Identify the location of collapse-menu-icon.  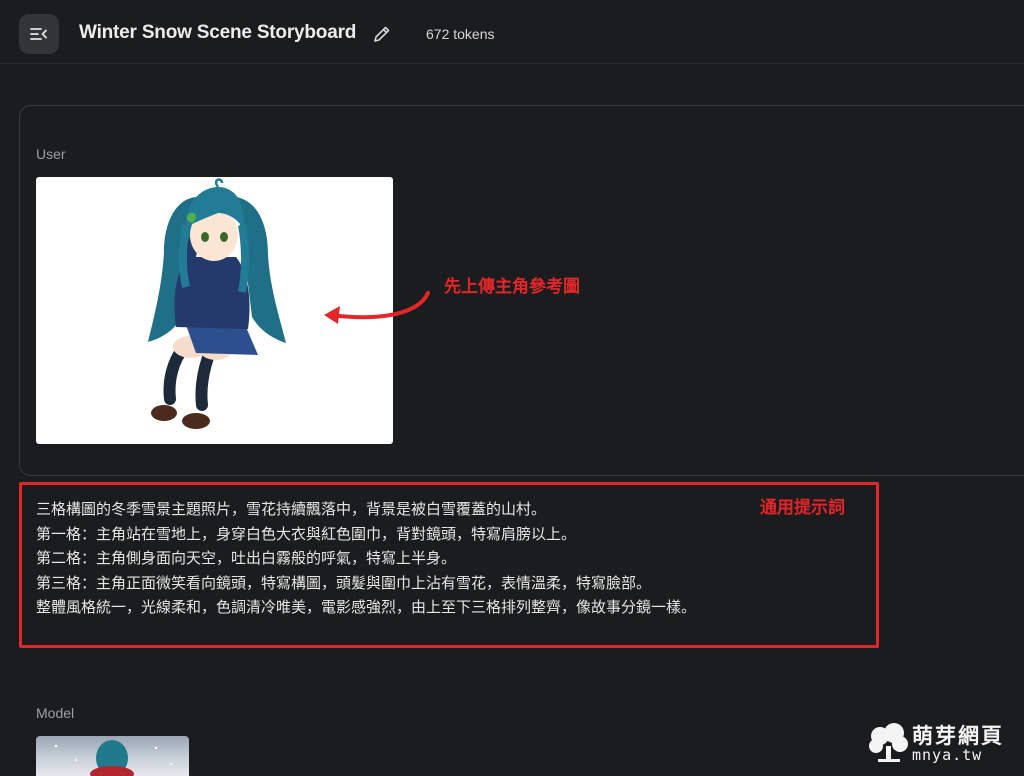
(38, 34).